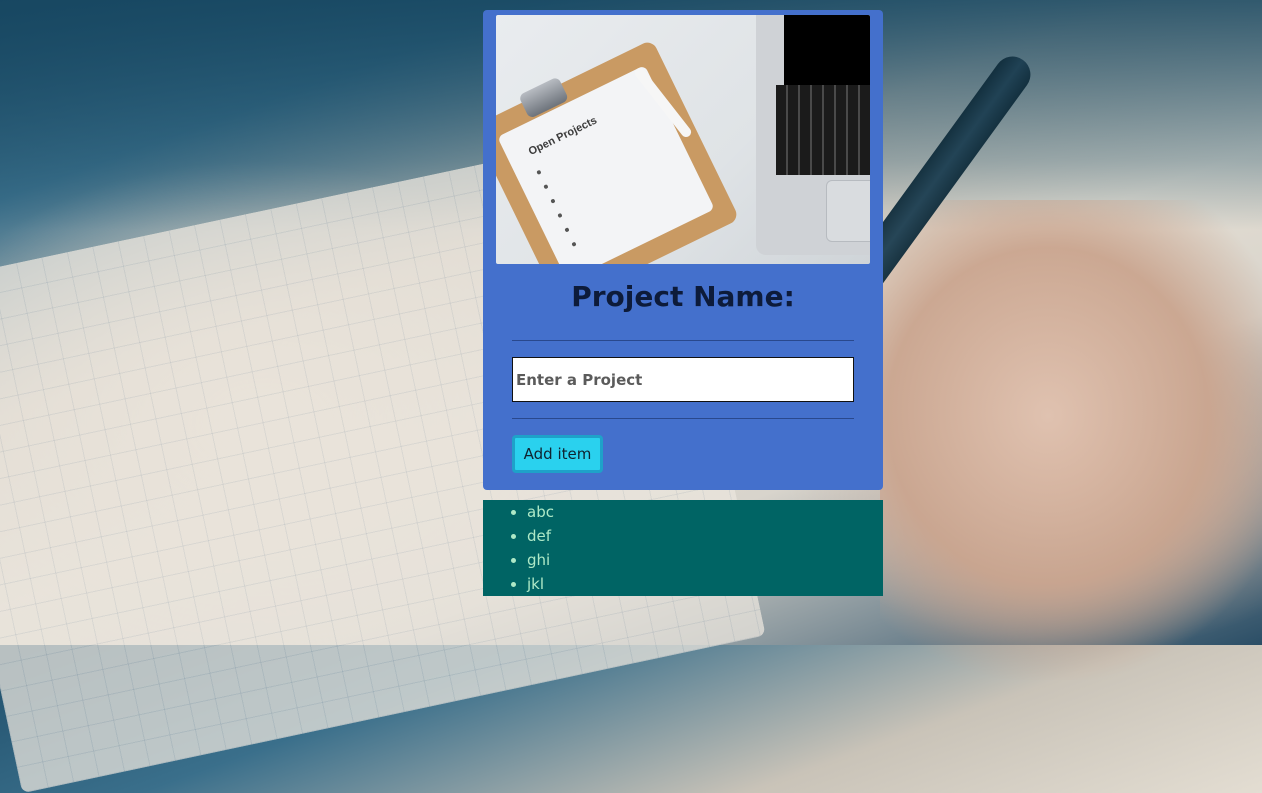 This screenshot has height=793, width=1262. I want to click on project-name-input, so click(683, 379).